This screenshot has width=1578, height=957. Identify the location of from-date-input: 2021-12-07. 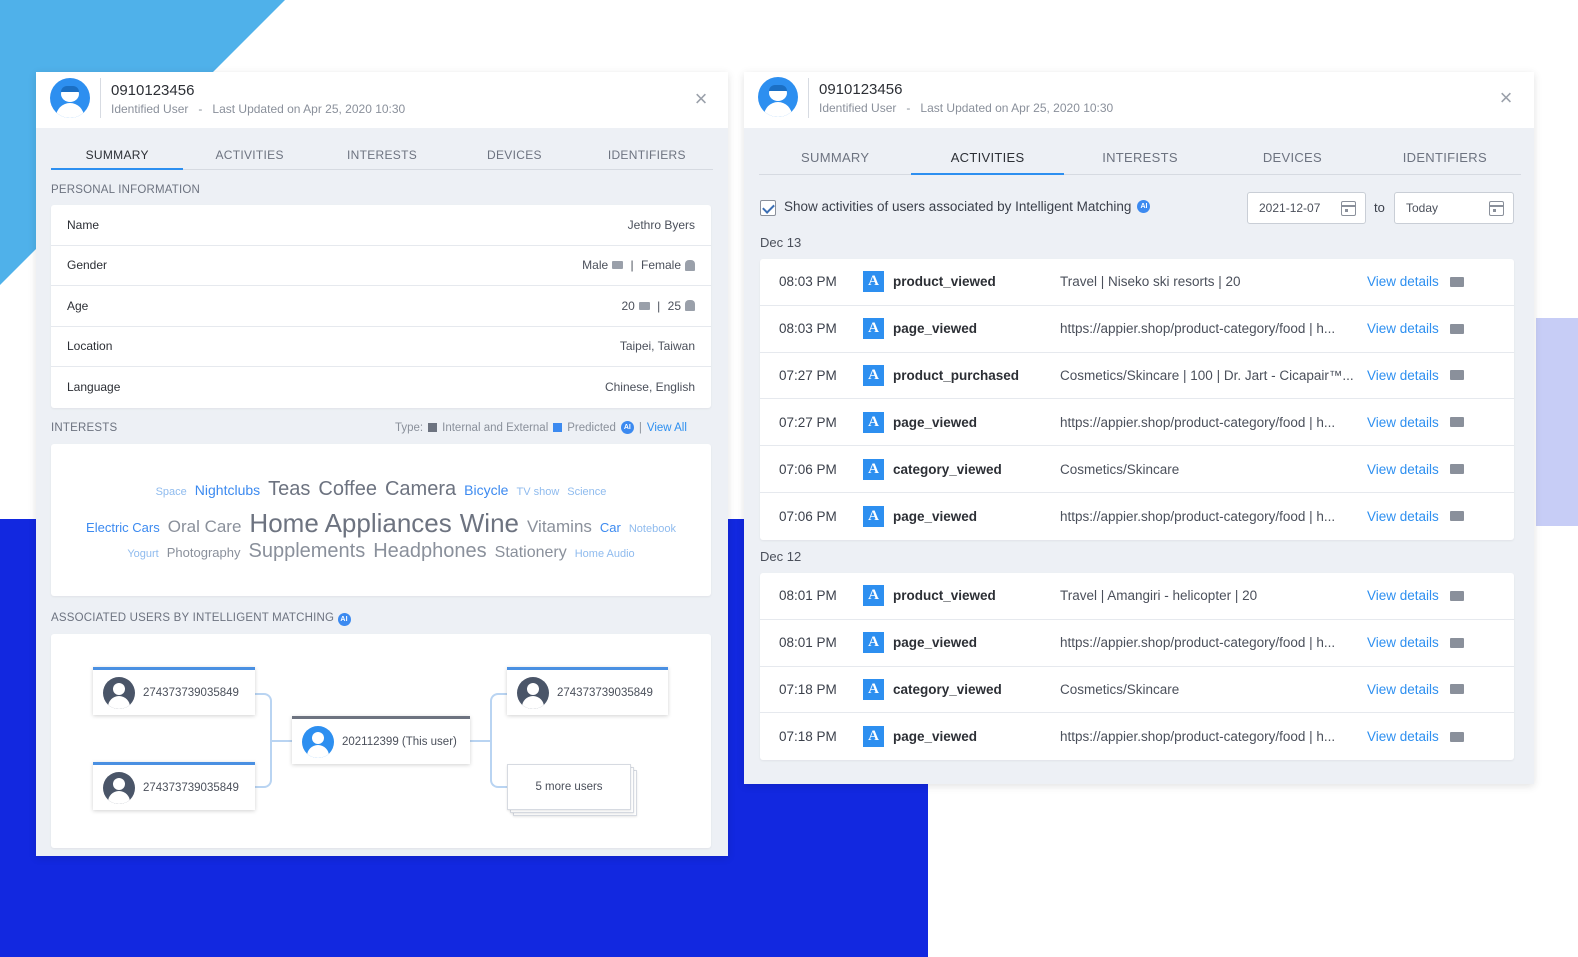
(1306, 208).